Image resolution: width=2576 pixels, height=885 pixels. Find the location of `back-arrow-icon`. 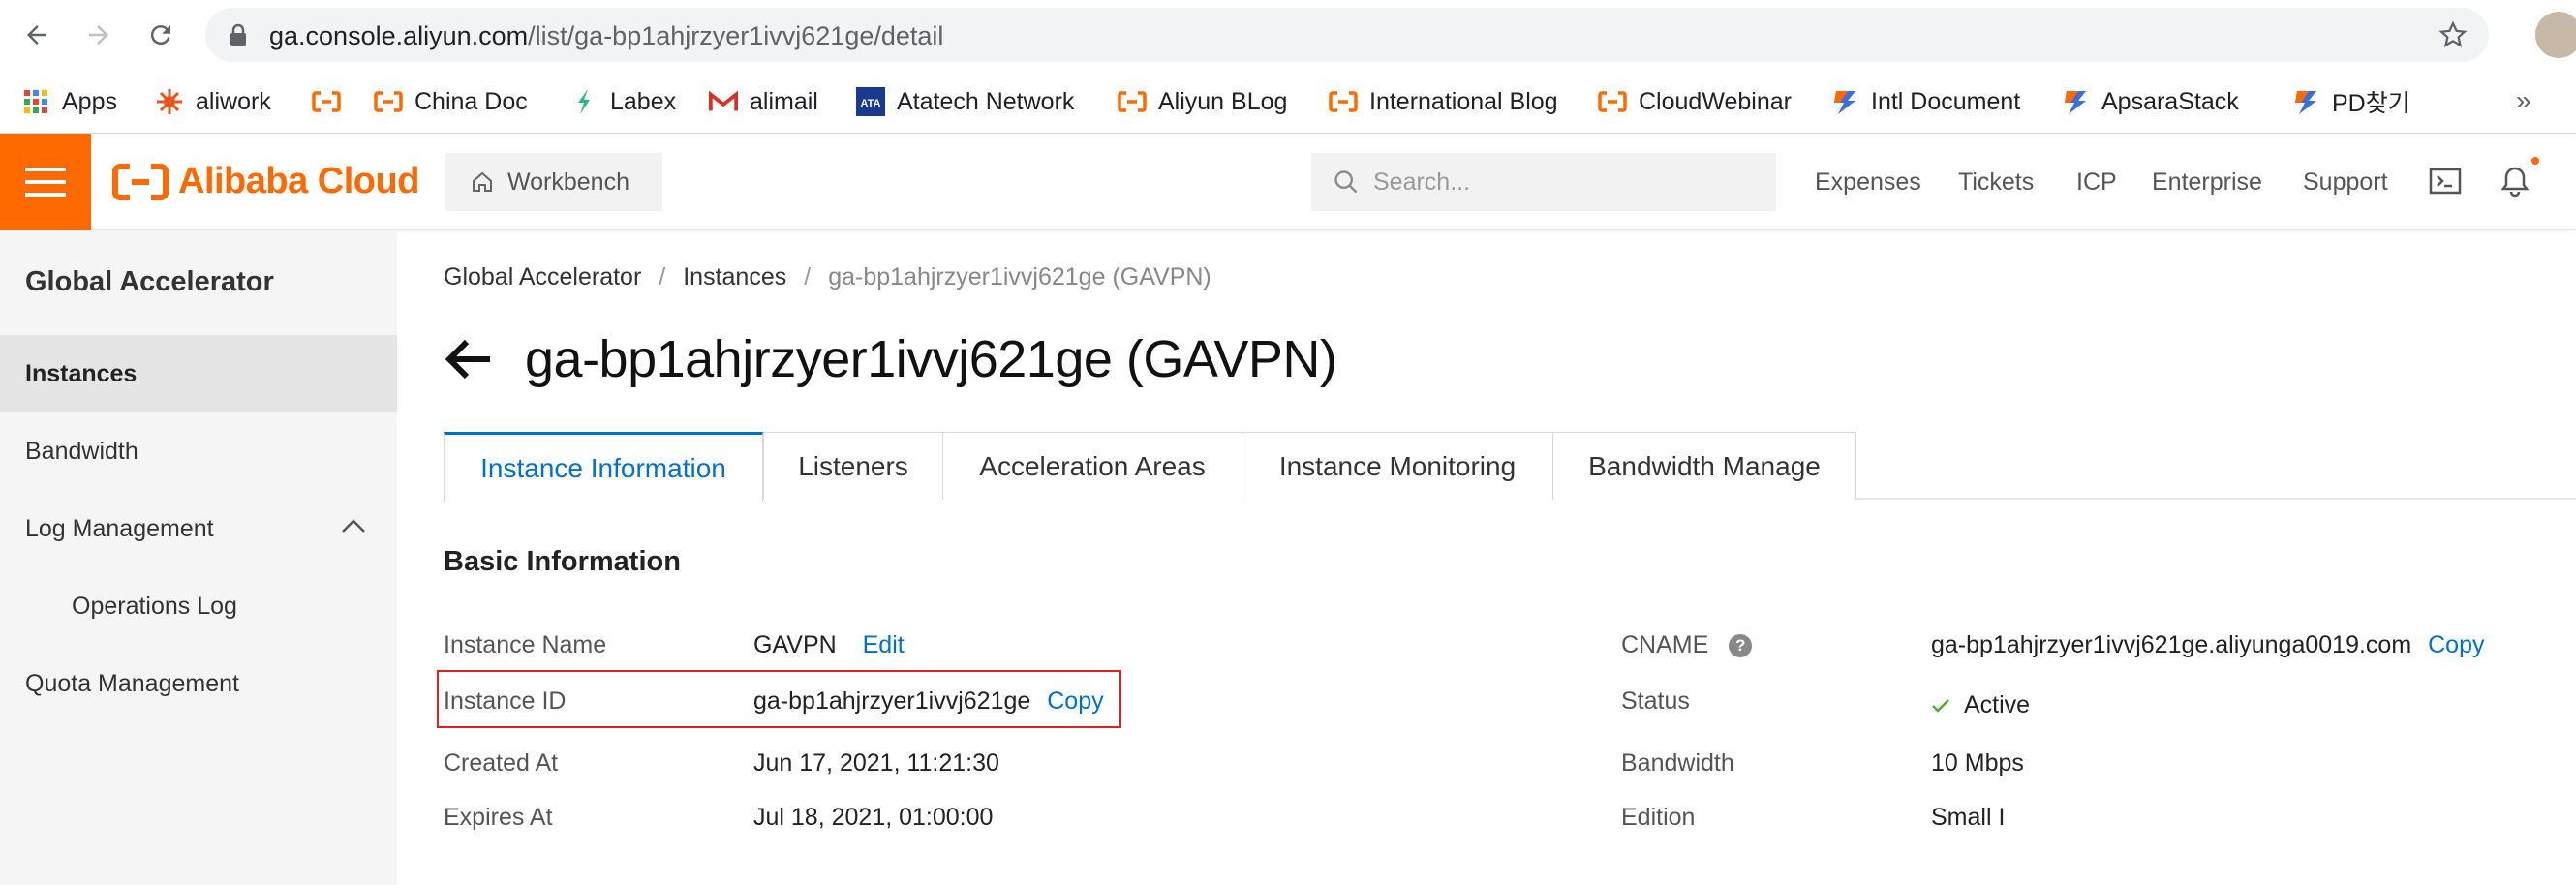

back-arrow-icon is located at coordinates (468, 359).